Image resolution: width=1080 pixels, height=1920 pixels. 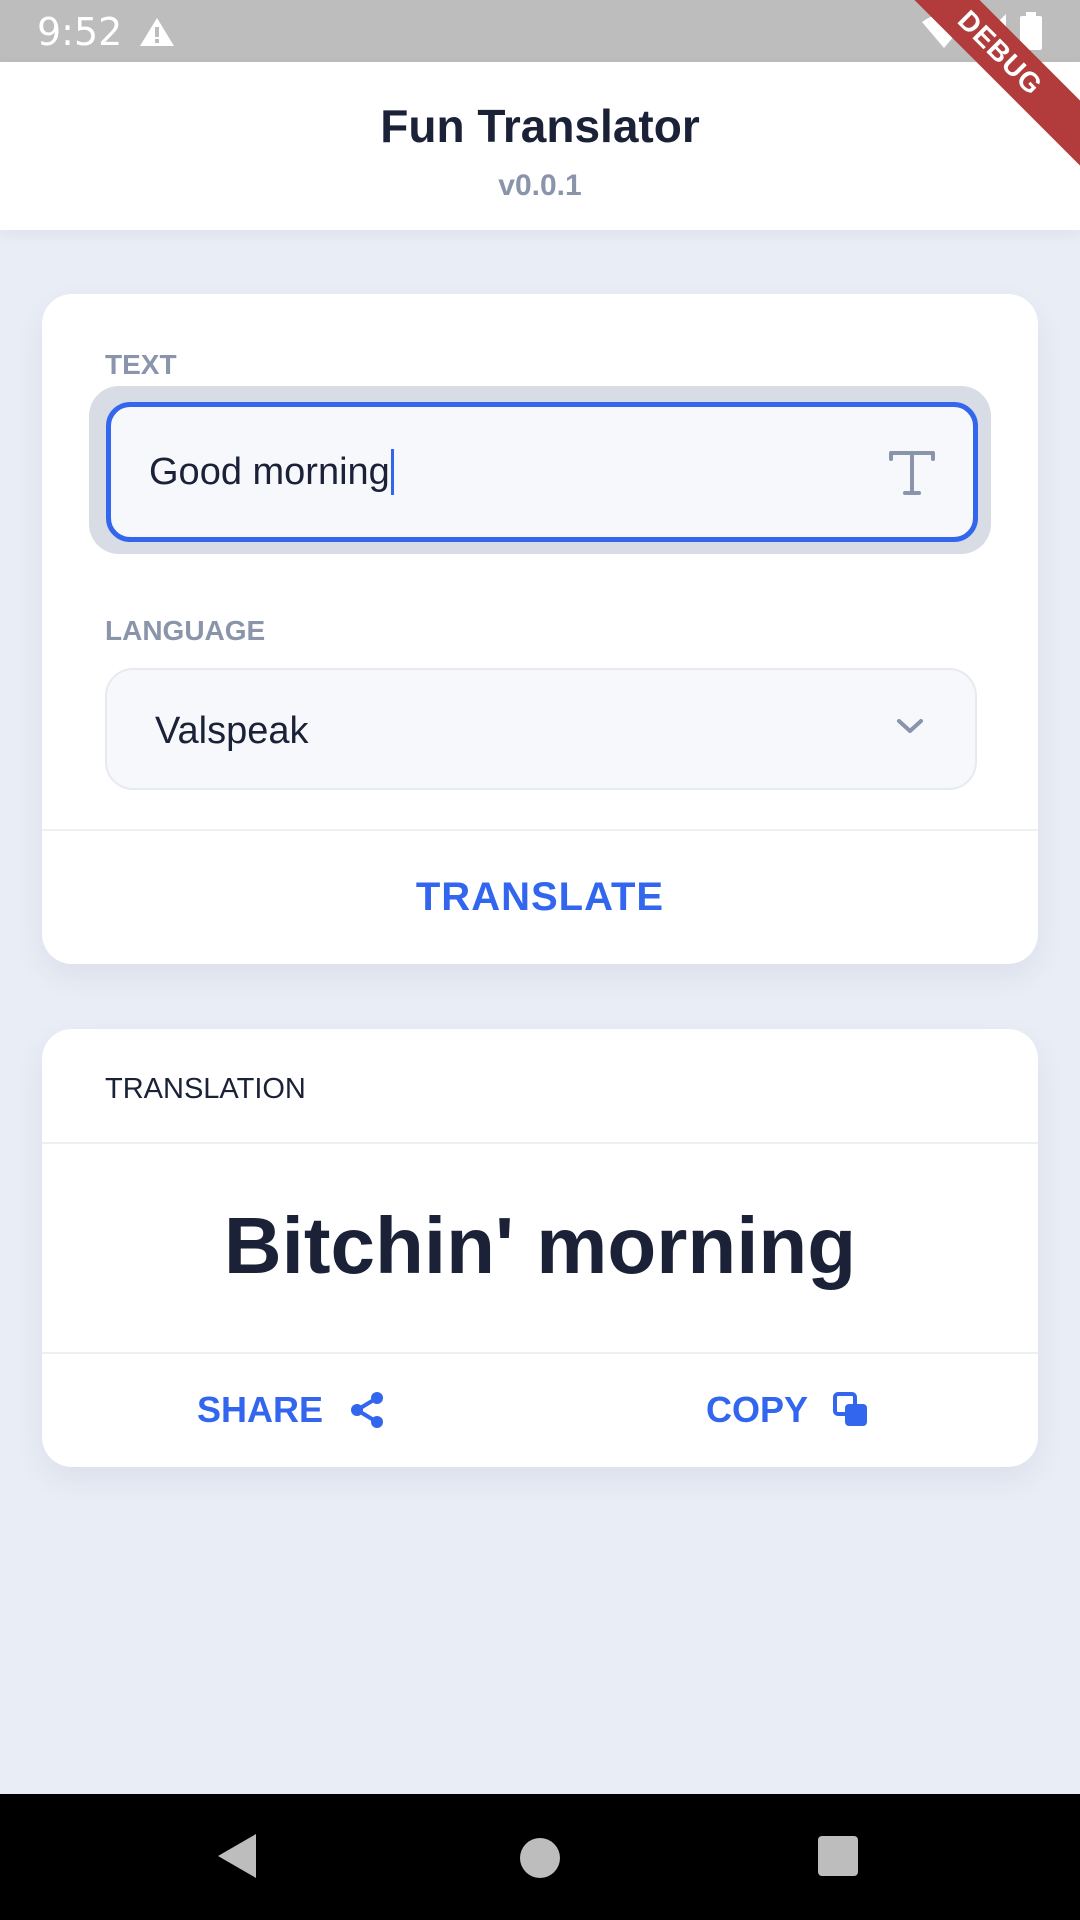 I want to click on language-select-value: Valspeak, so click(x=232, y=731).